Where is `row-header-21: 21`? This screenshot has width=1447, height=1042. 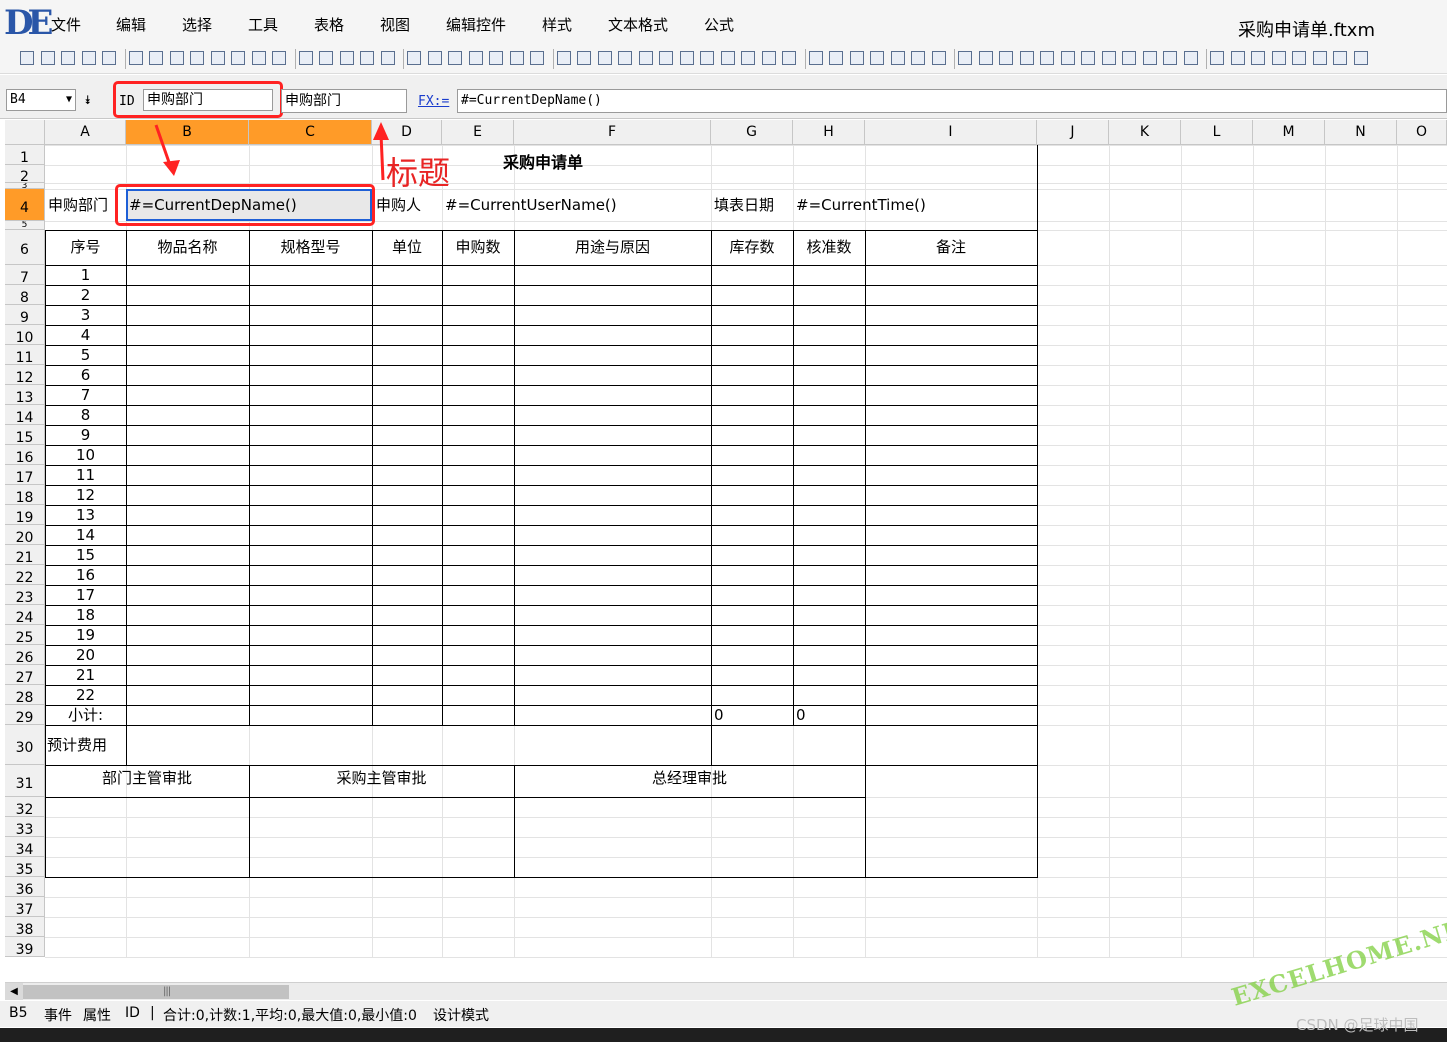
row-header-21: 21 is located at coordinates (25, 555).